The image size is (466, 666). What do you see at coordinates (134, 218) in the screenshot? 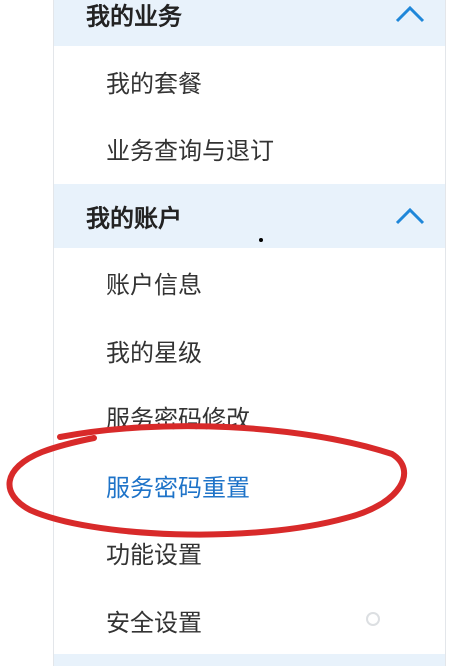
I see `section-title: 我的账户` at bounding box center [134, 218].